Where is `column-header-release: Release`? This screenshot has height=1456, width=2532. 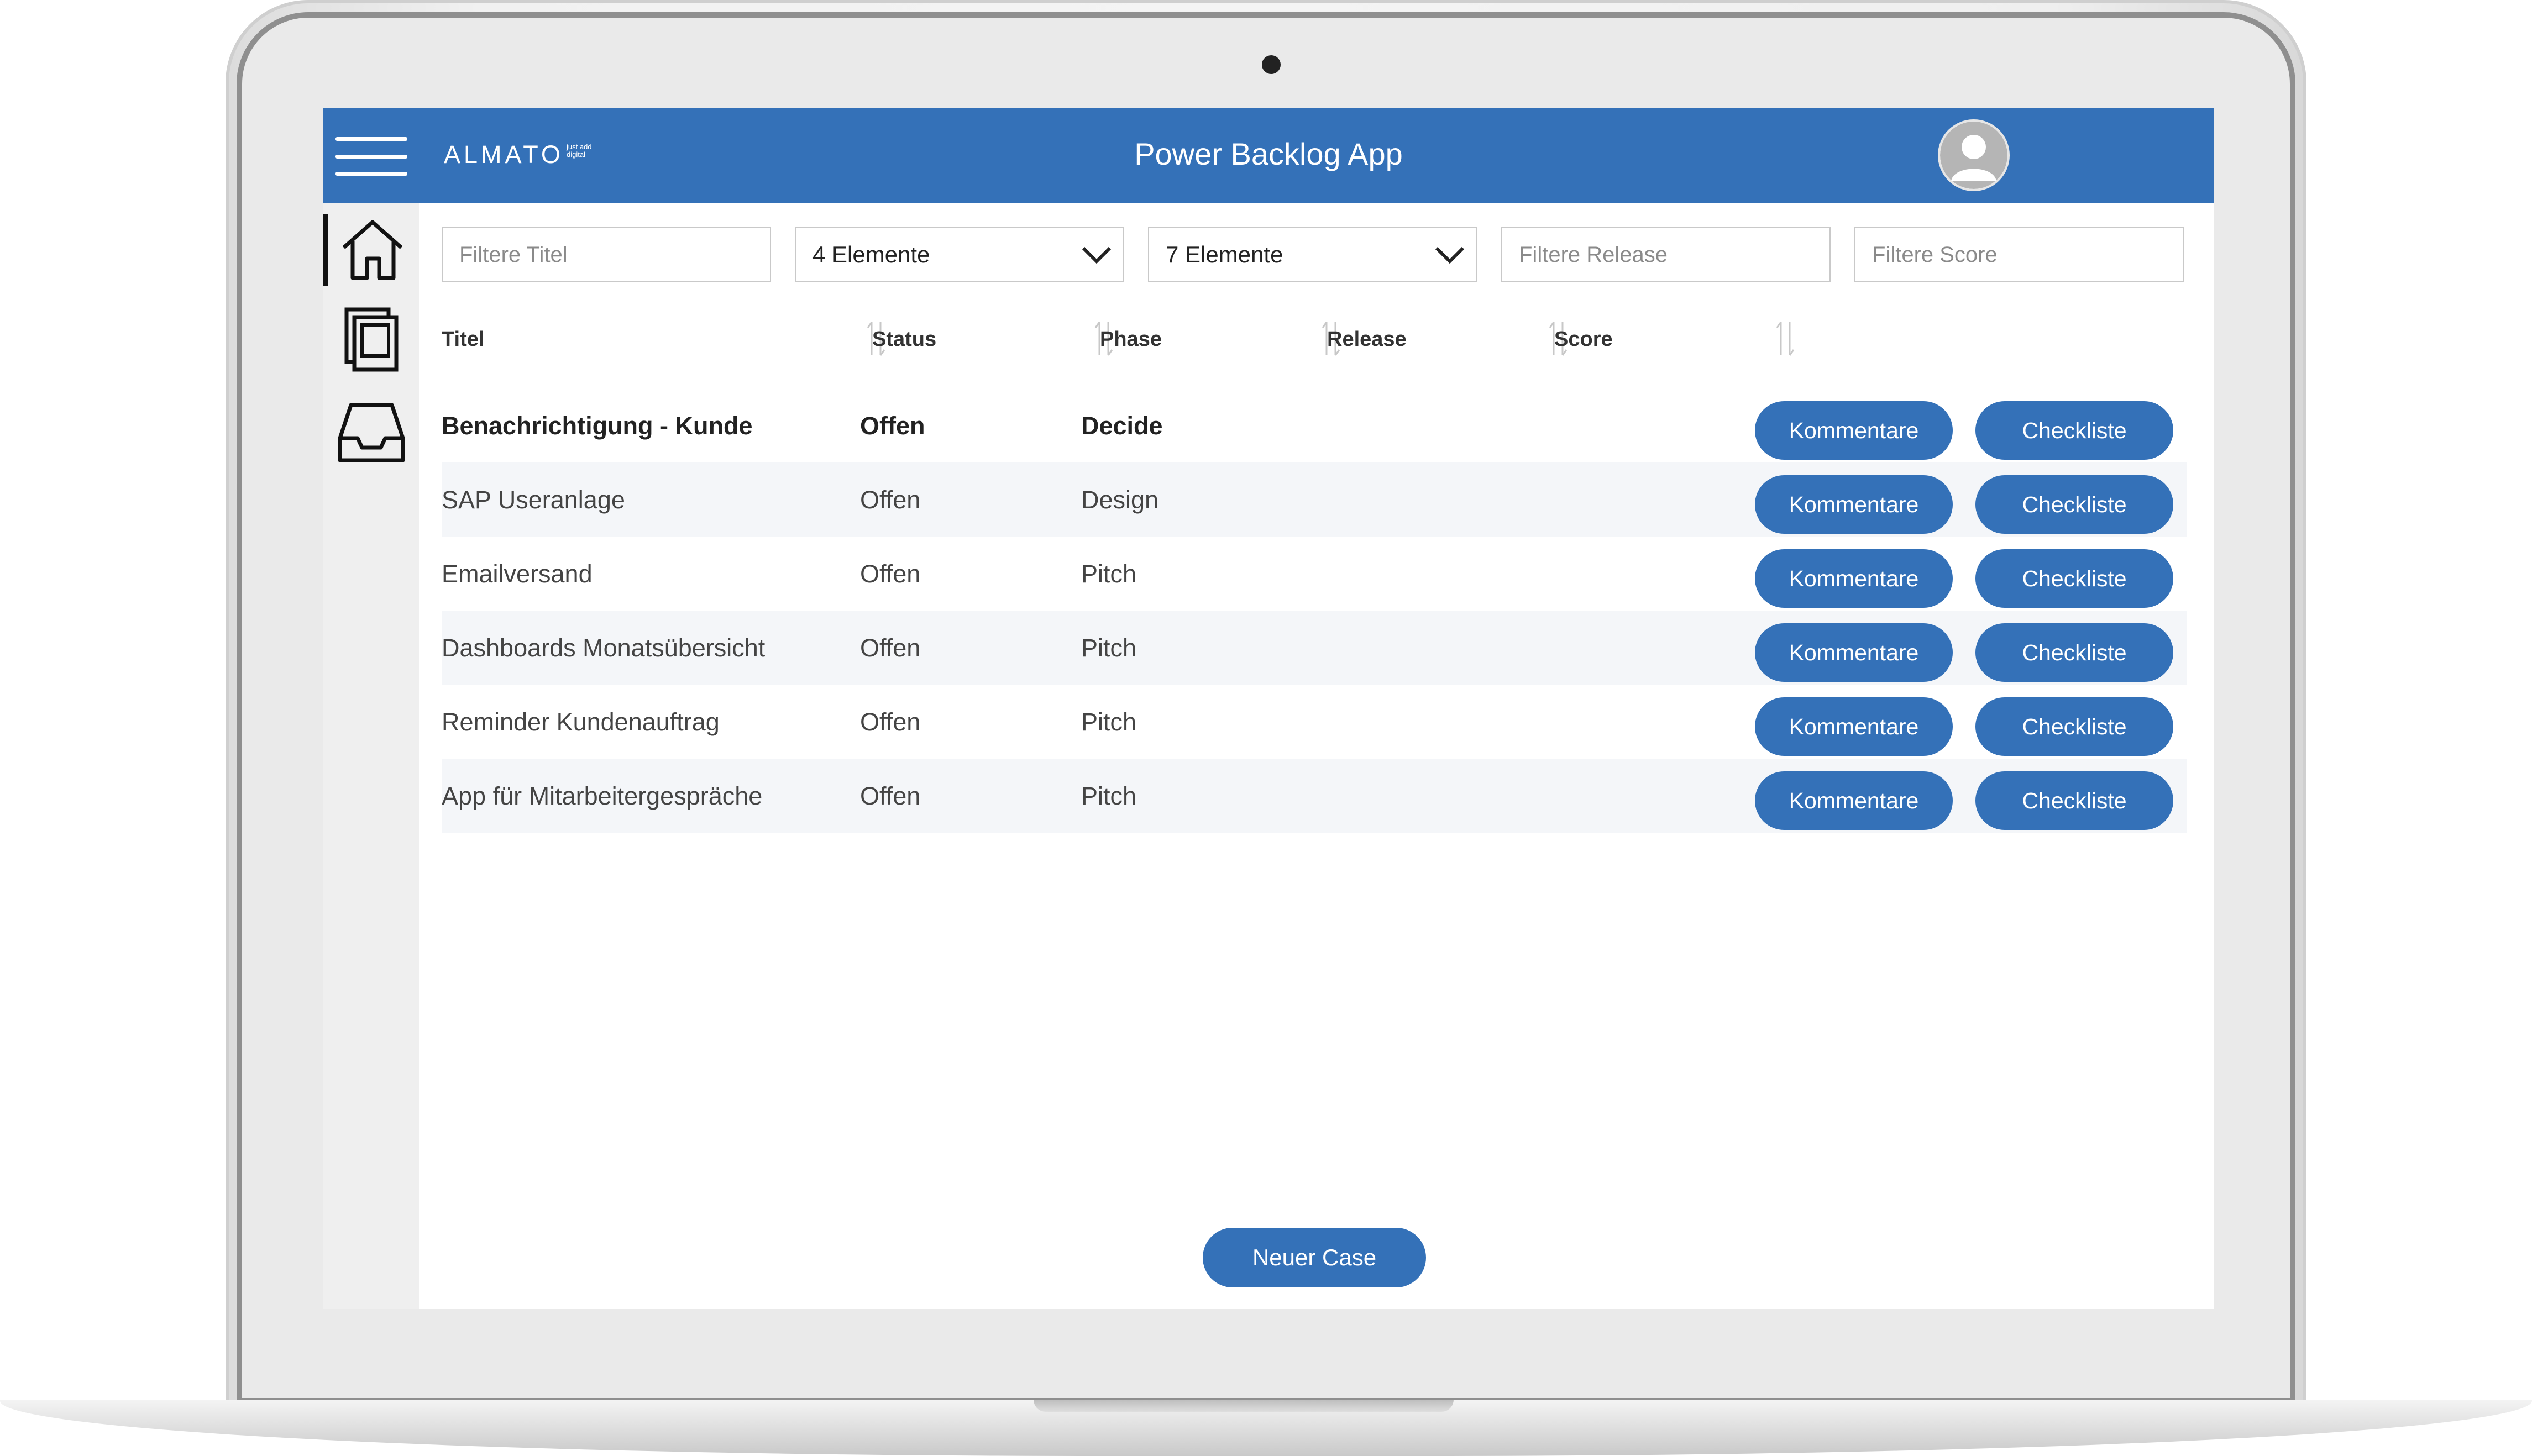
column-header-release: Release is located at coordinates (1367, 340).